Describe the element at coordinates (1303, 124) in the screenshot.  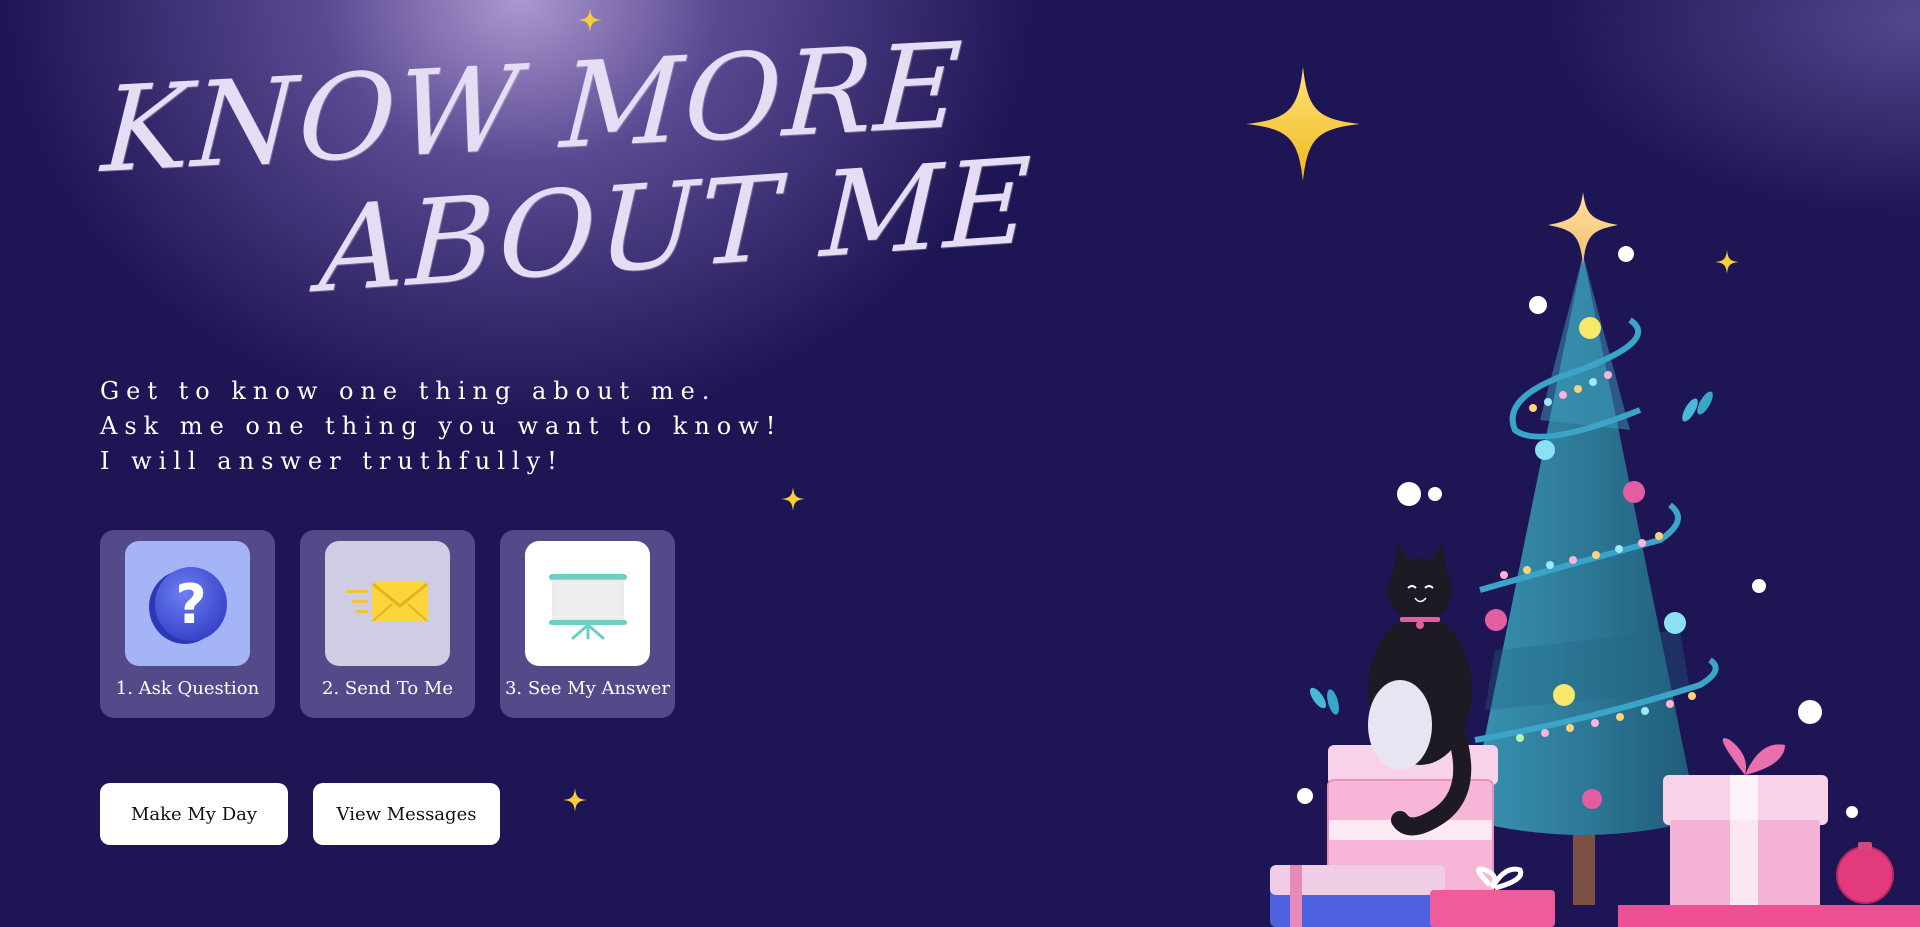
I see `big-star-icon` at that location.